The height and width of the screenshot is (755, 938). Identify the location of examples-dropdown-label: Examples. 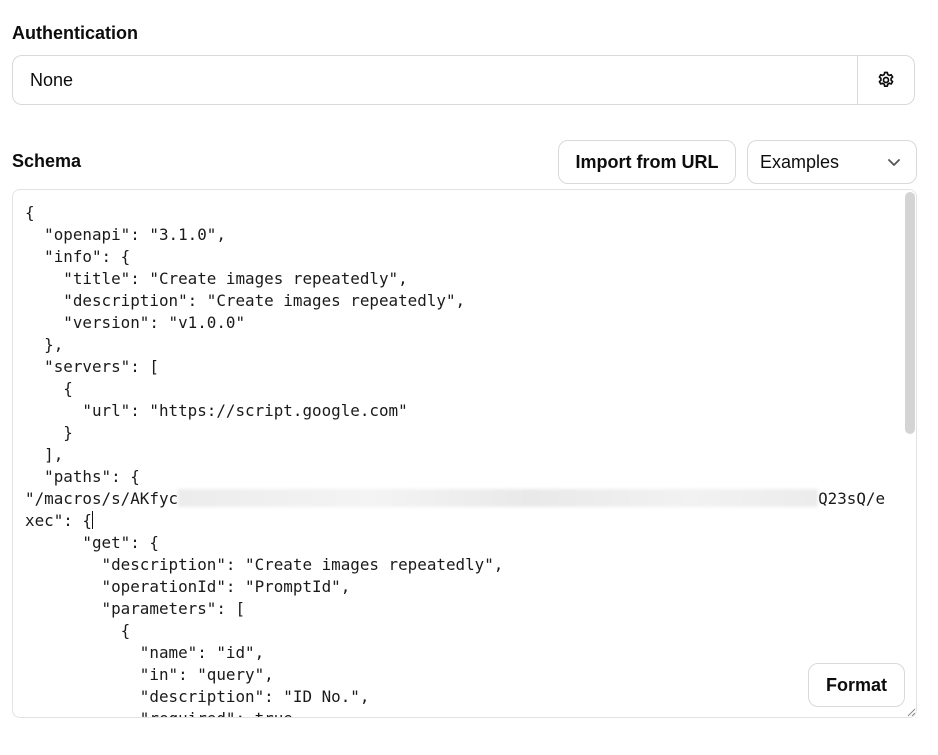
(800, 161).